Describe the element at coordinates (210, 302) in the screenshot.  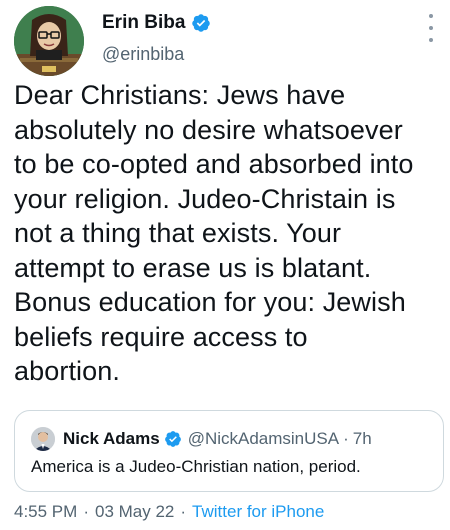
I see `tweet-text-line: Bonus education for you: Jewish` at that location.